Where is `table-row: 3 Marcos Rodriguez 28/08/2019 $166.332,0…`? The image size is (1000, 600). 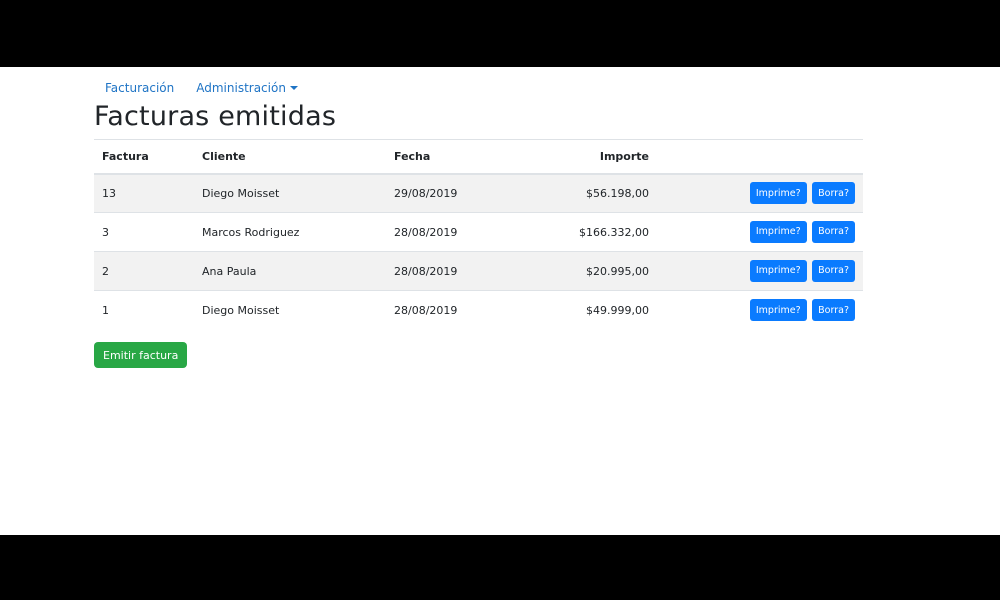
table-row: 3 Marcos Rodriguez 28/08/2019 $166.332,0… is located at coordinates (478, 232).